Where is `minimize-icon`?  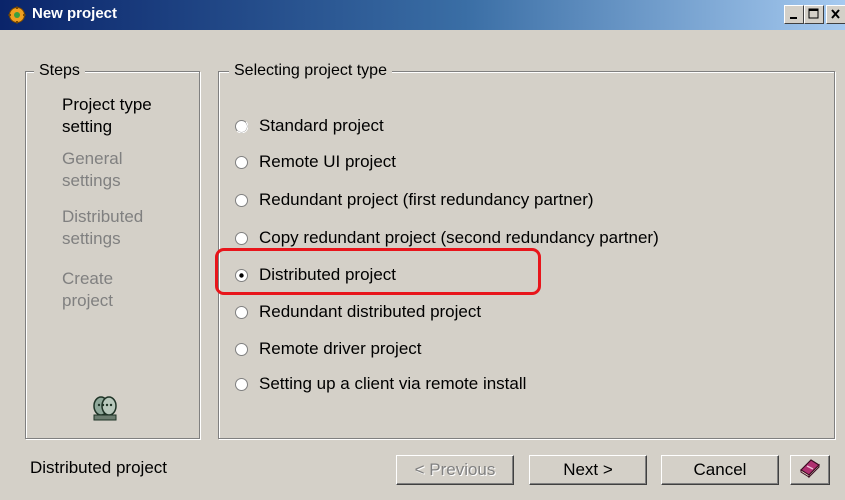
minimize-icon is located at coordinates (793, 18).